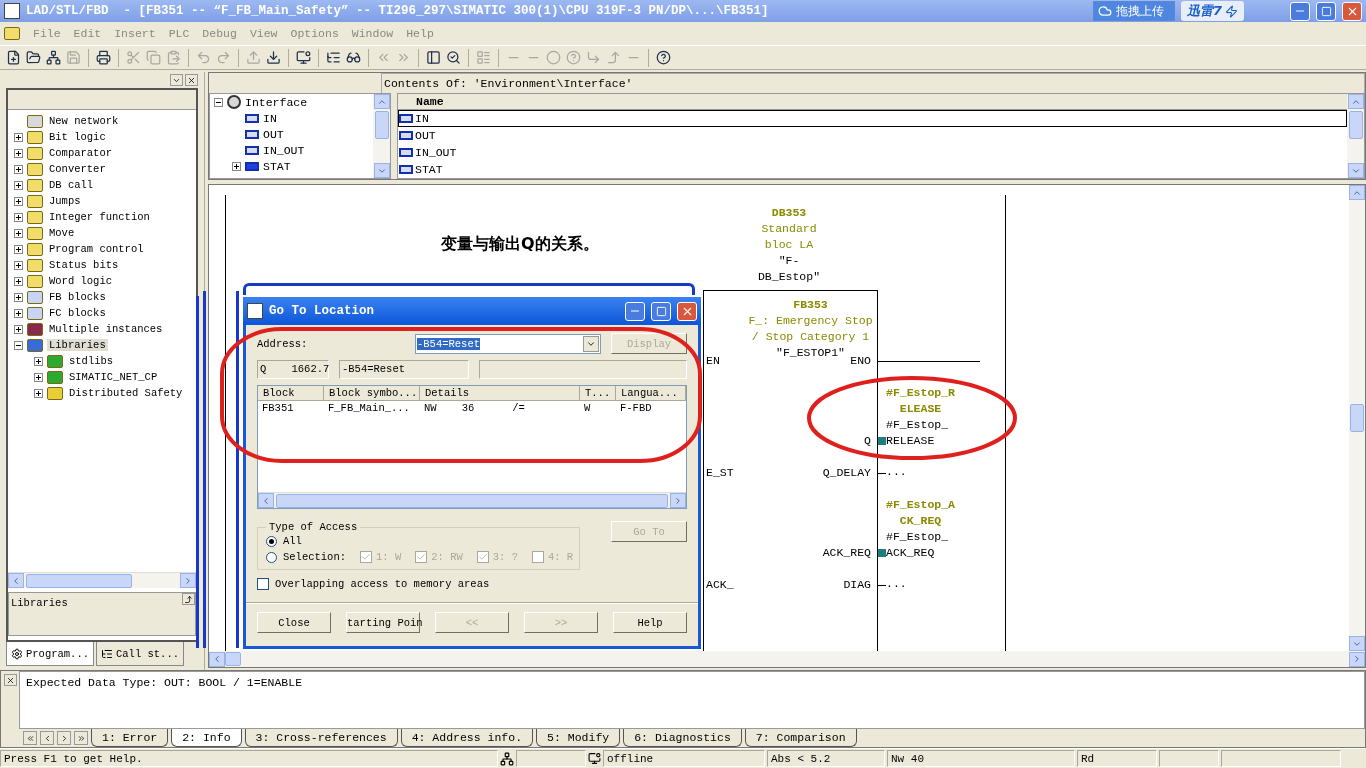 This screenshot has height=768, width=1366. Describe the element at coordinates (130, 738) in the screenshot. I see `output-tab: 1: Error` at that location.